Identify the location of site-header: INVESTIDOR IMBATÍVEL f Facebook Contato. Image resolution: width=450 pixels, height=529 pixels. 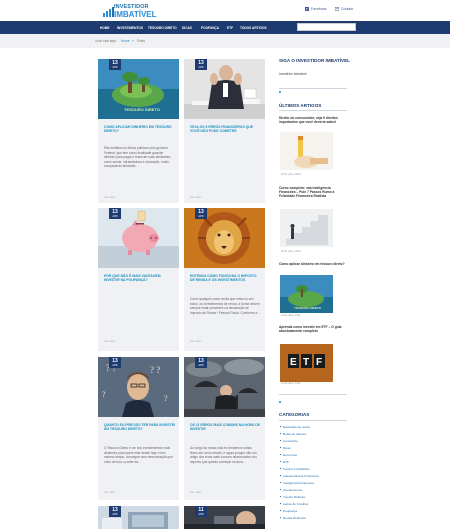
(225, 10).